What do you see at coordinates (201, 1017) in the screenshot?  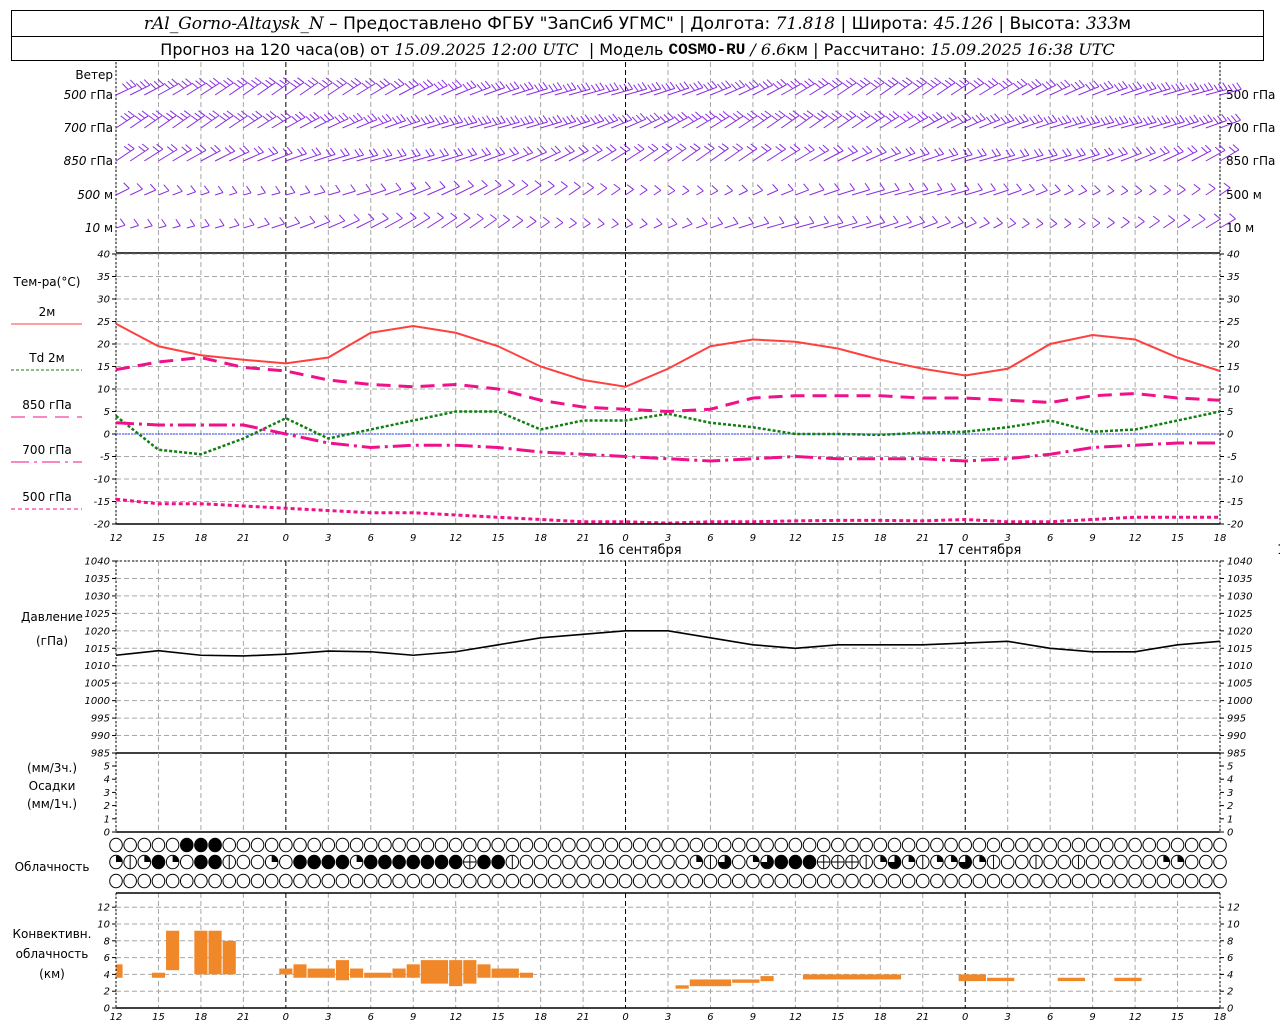 I see `x-tick-label-bottom: 18` at bounding box center [201, 1017].